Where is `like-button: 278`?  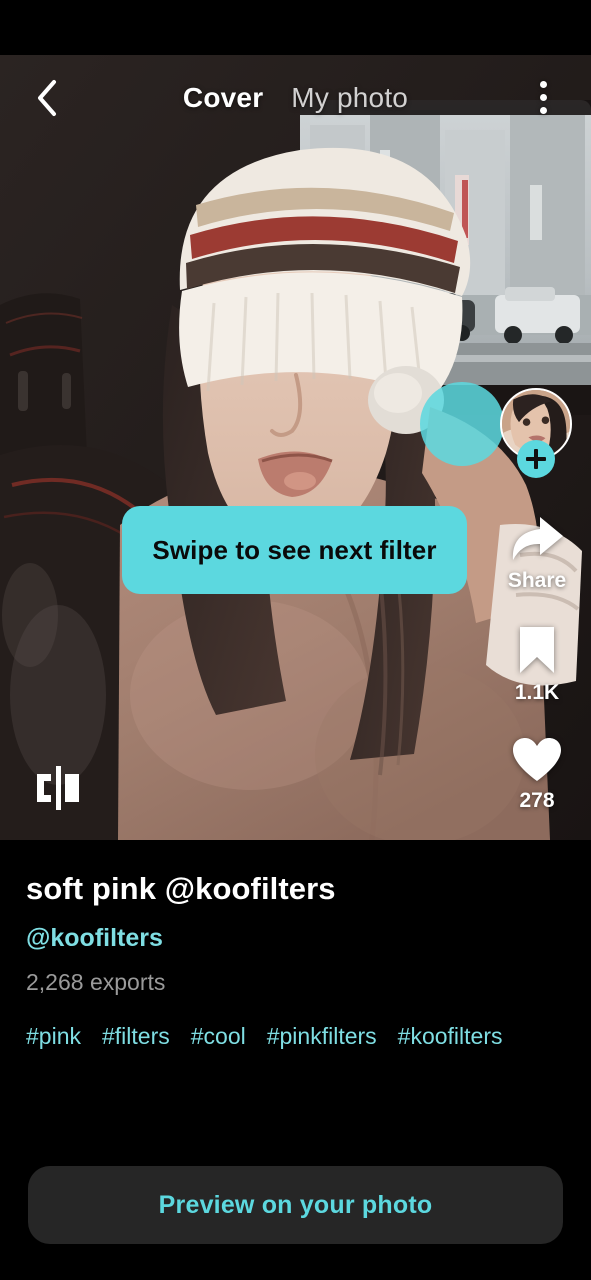
like-button: 278 is located at coordinates (537, 775).